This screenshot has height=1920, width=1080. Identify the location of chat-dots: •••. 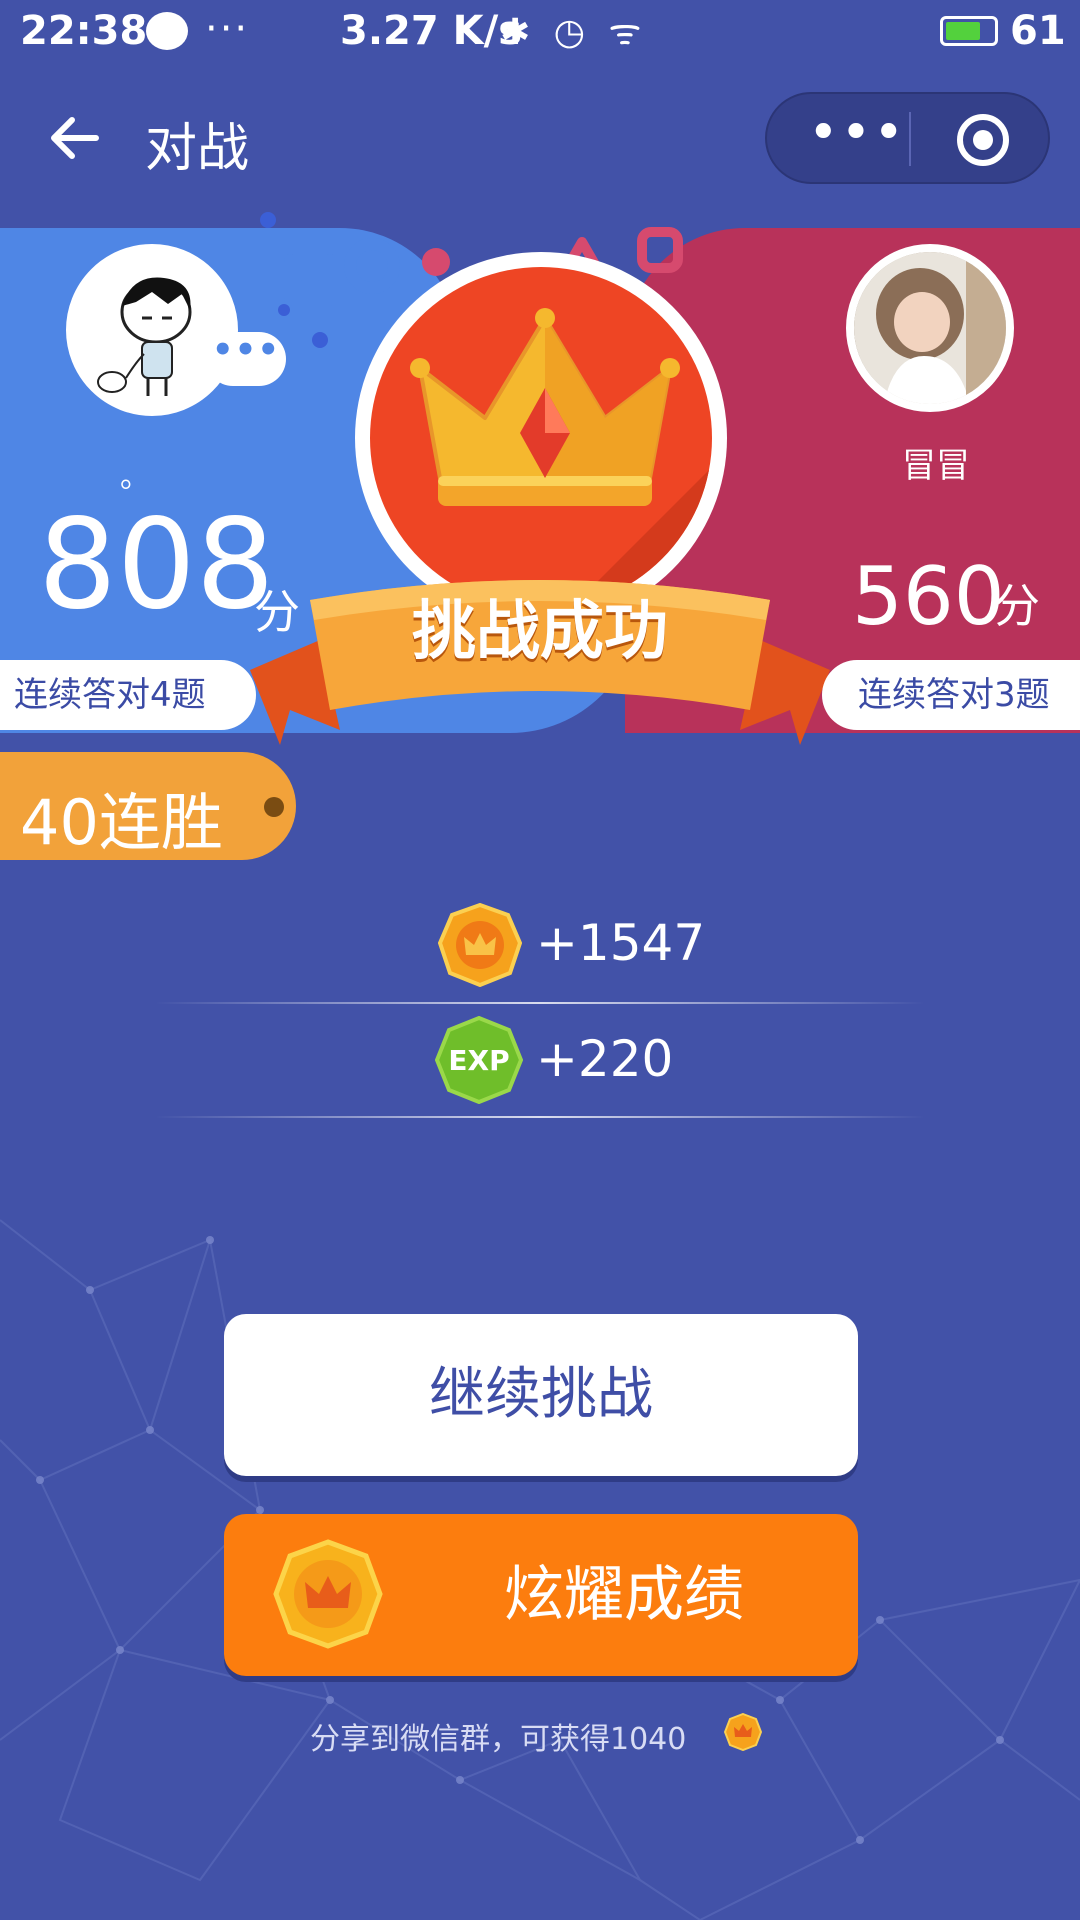
(246, 350).